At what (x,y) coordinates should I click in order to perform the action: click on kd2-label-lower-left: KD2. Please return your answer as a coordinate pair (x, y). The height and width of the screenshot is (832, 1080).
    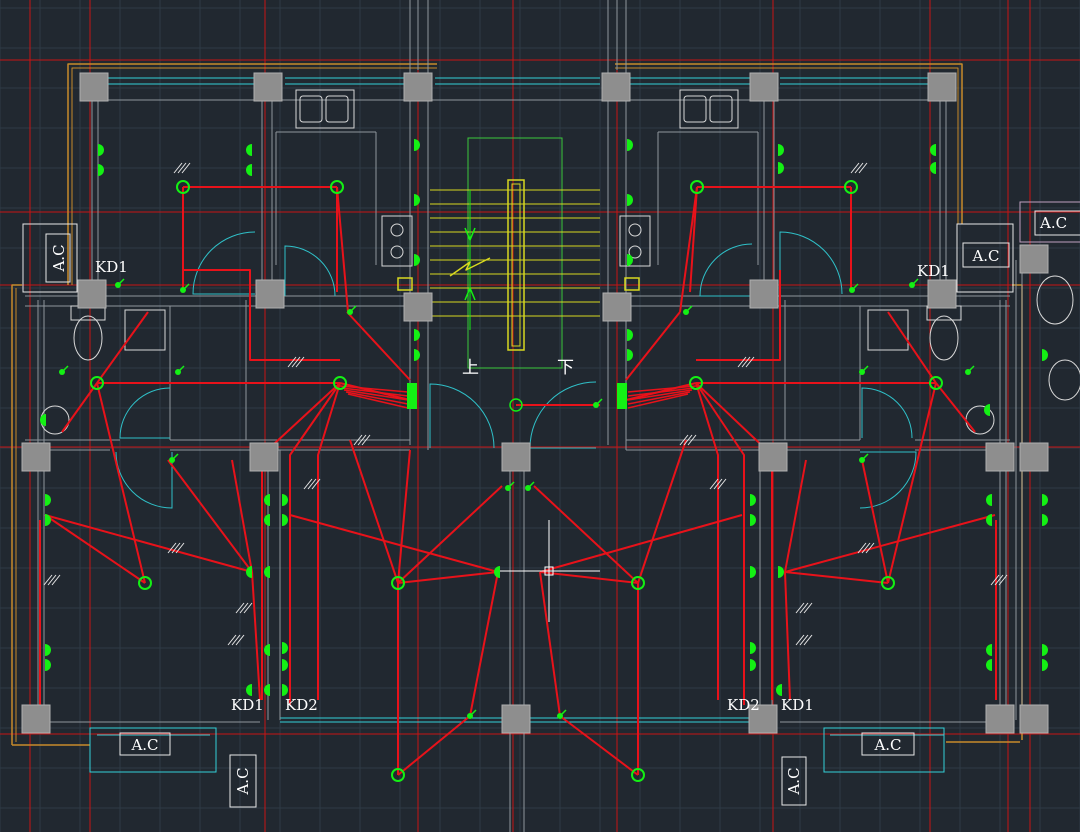
    Looking at the image, I should click on (301, 705).